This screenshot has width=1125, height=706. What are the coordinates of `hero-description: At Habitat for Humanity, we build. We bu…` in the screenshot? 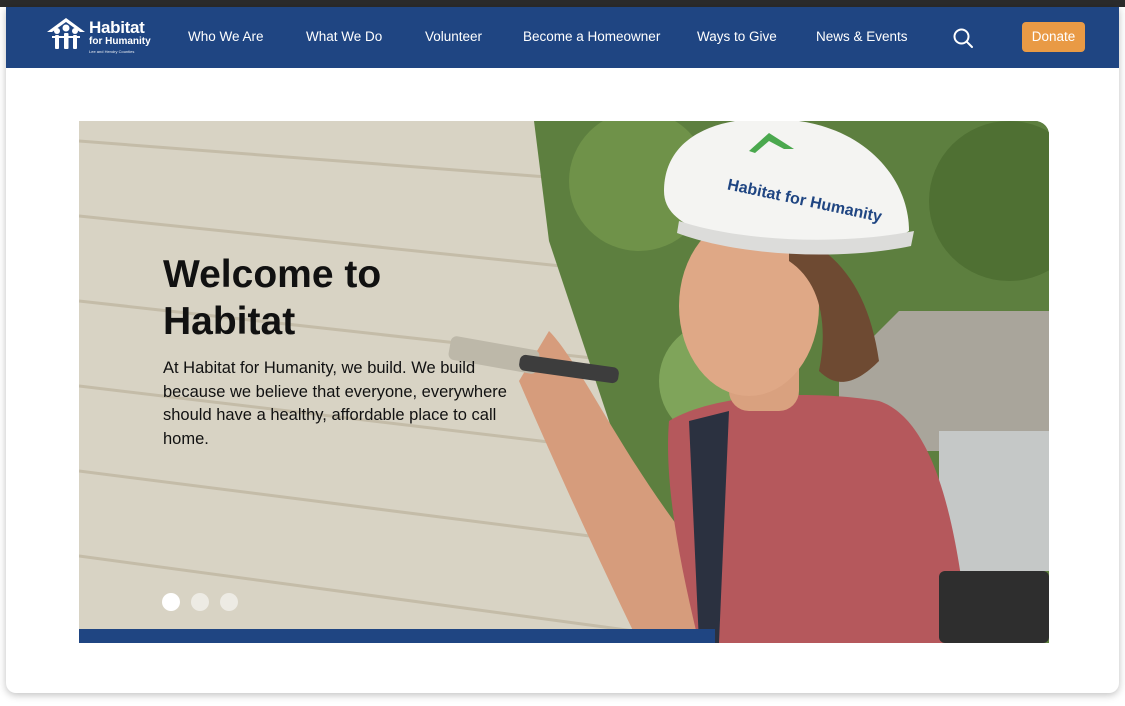 It's located at (335, 403).